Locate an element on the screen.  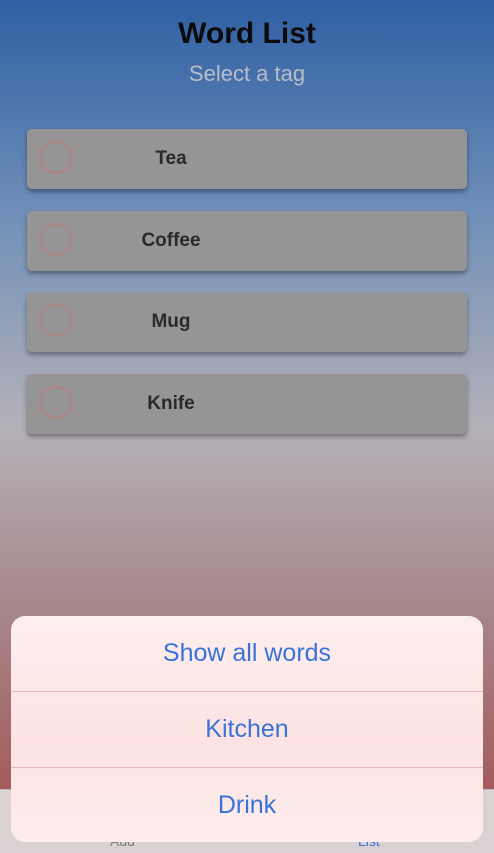
word-label: Knife is located at coordinates (171, 403).